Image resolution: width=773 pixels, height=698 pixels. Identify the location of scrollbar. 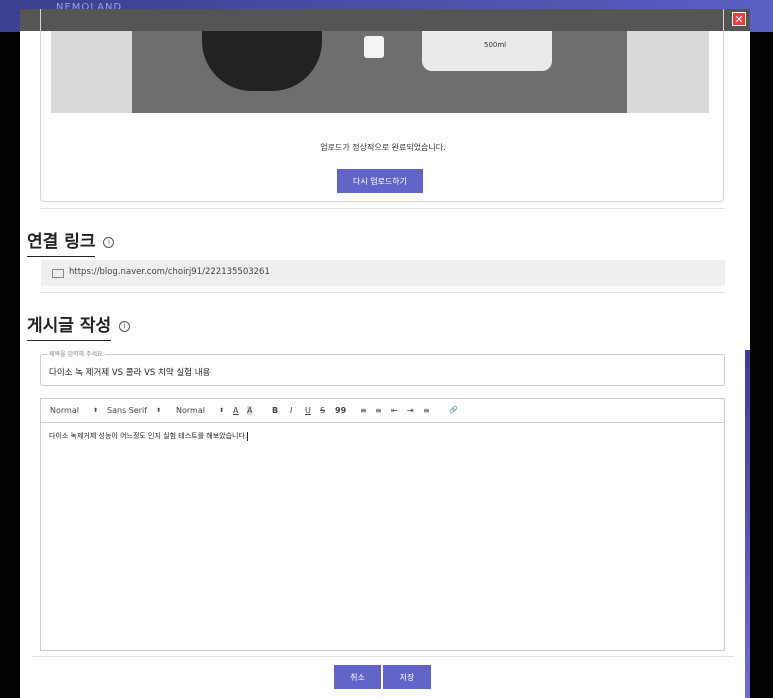
(747, 524).